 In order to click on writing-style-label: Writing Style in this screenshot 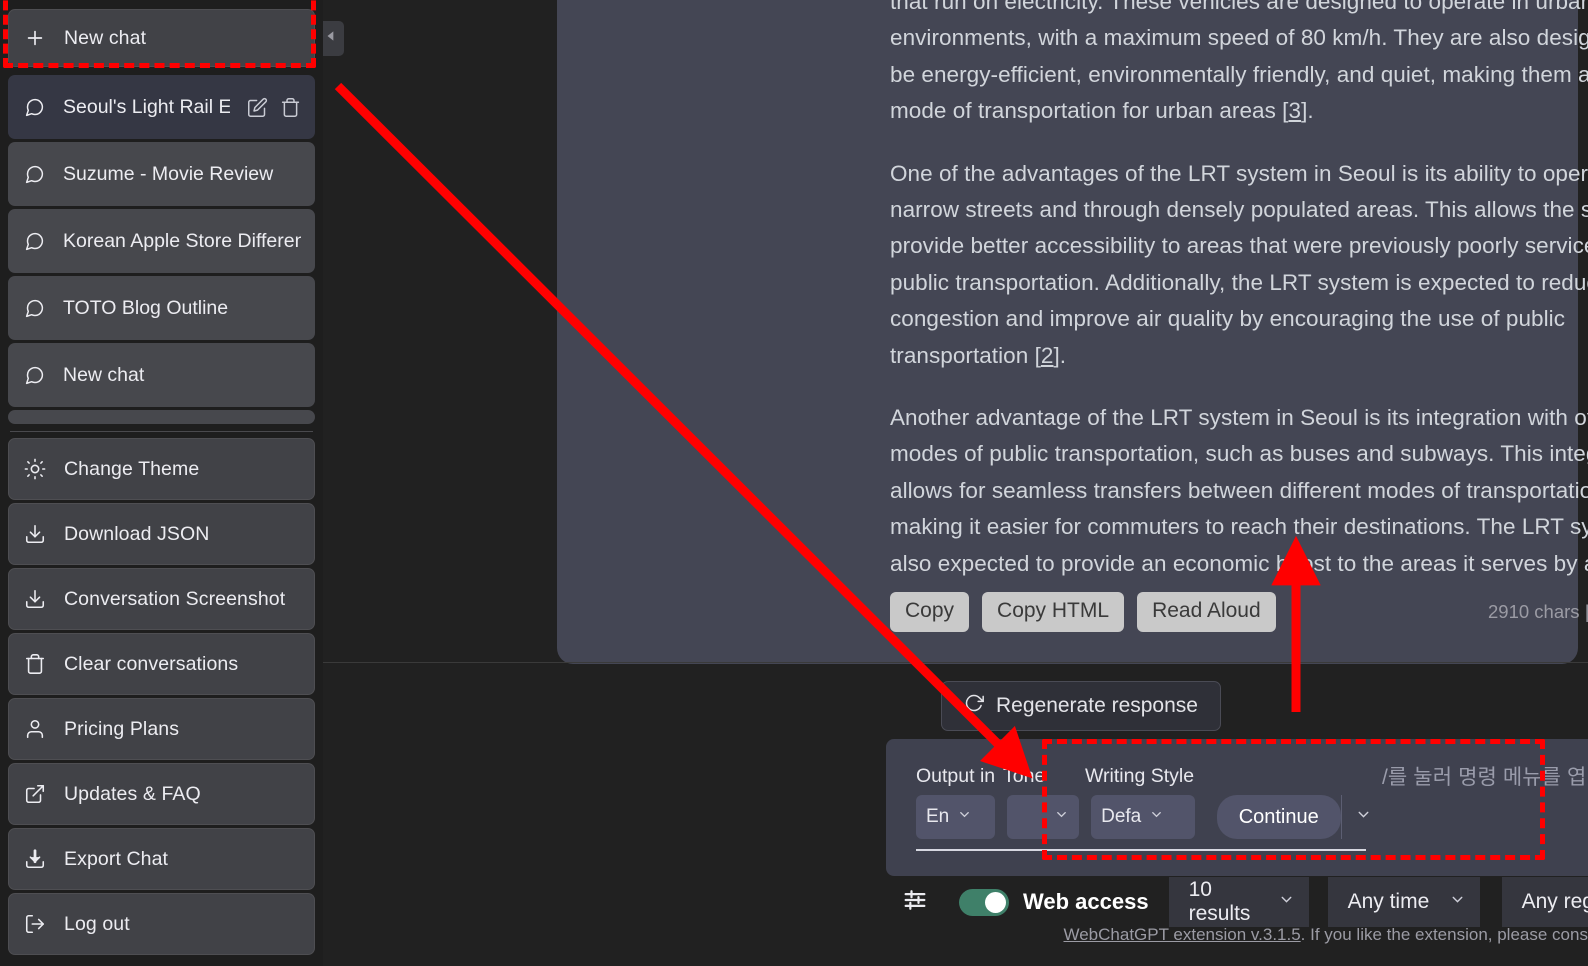, I will do `click(1140, 776)`.